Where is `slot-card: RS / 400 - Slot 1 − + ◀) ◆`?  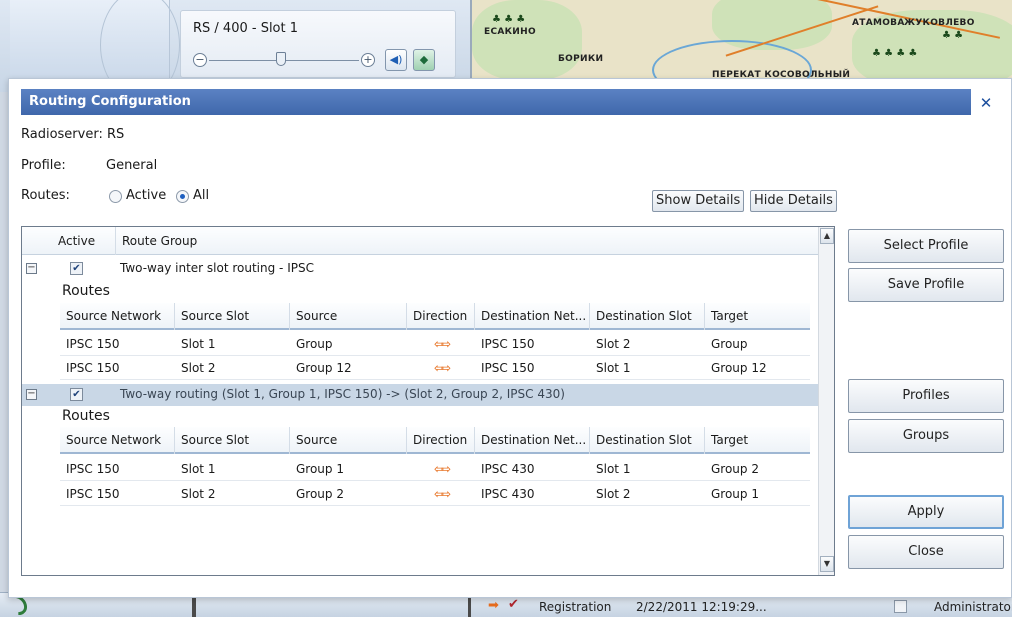 slot-card: RS / 400 - Slot 1 − + ◀) ◆ is located at coordinates (318, 44).